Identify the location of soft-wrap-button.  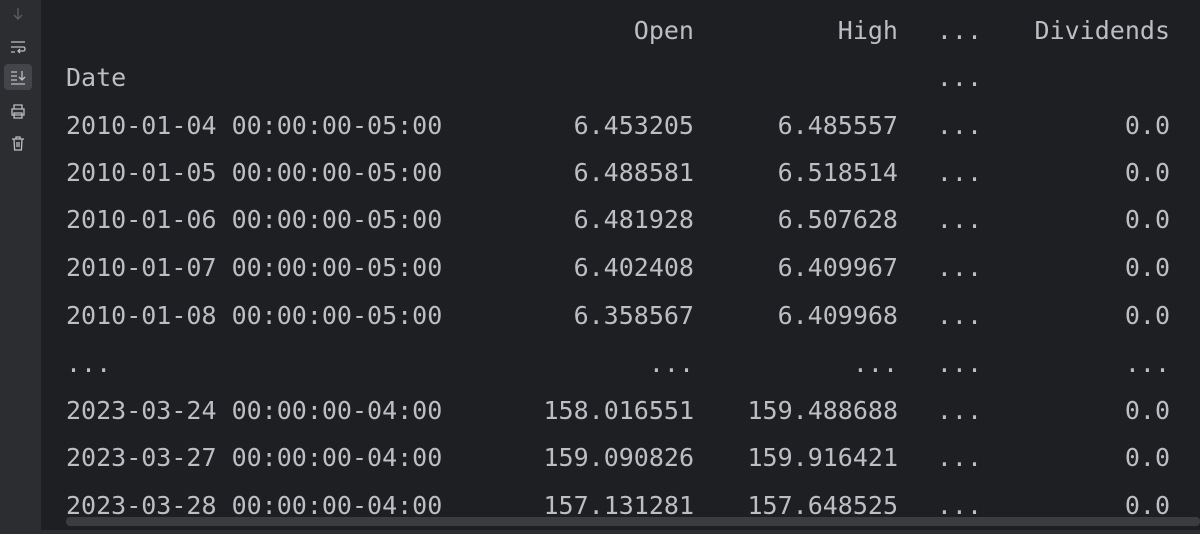
(18, 47).